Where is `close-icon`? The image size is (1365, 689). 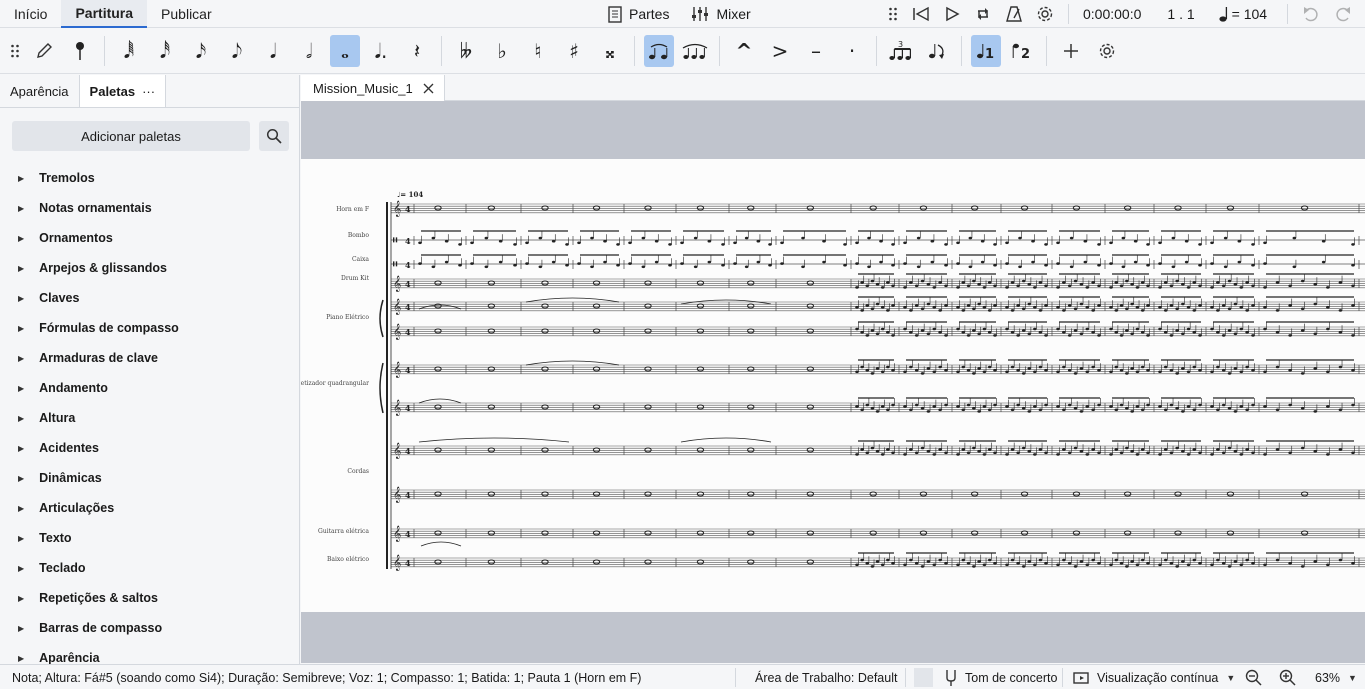 close-icon is located at coordinates (428, 88).